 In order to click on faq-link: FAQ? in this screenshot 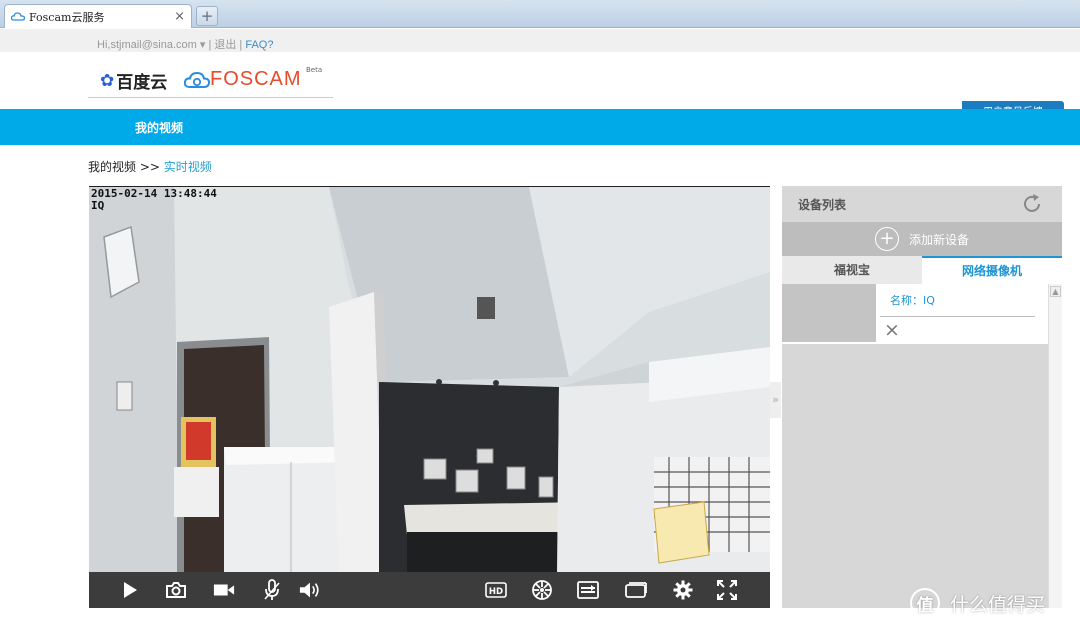, I will do `click(259, 45)`.